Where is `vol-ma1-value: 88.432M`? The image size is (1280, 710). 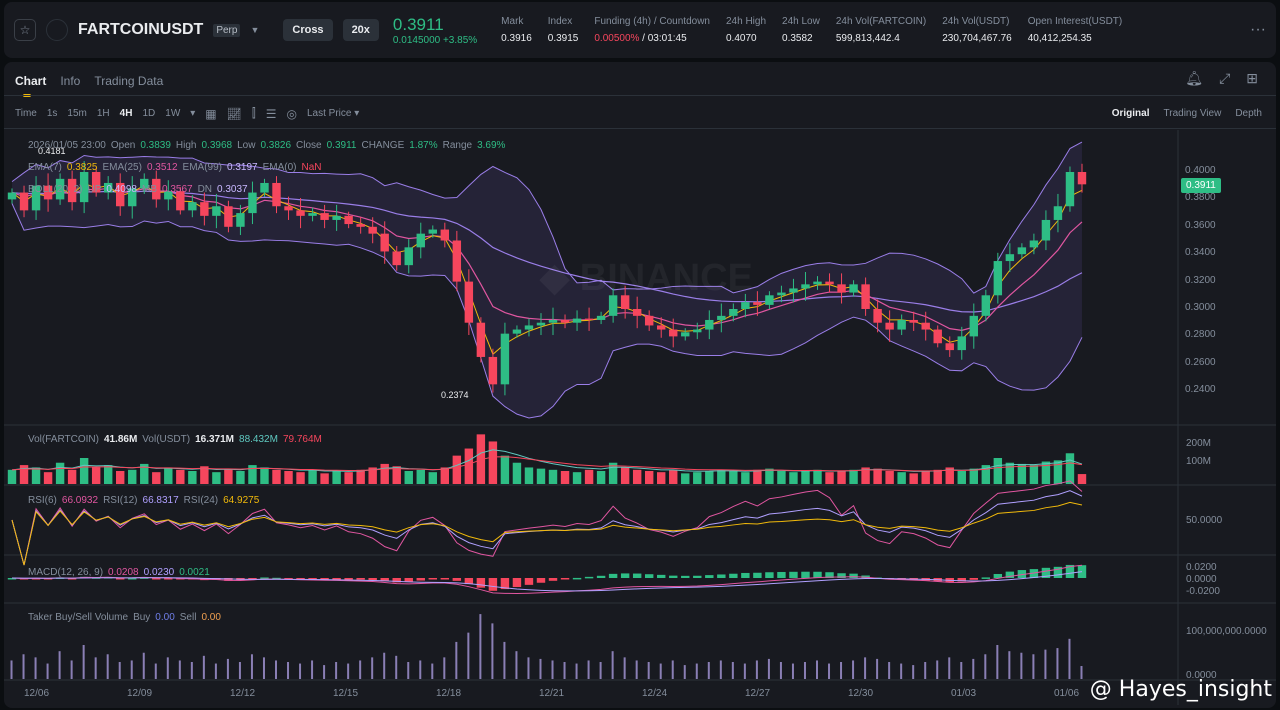 vol-ma1-value: 88.432M is located at coordinates (258, 439).